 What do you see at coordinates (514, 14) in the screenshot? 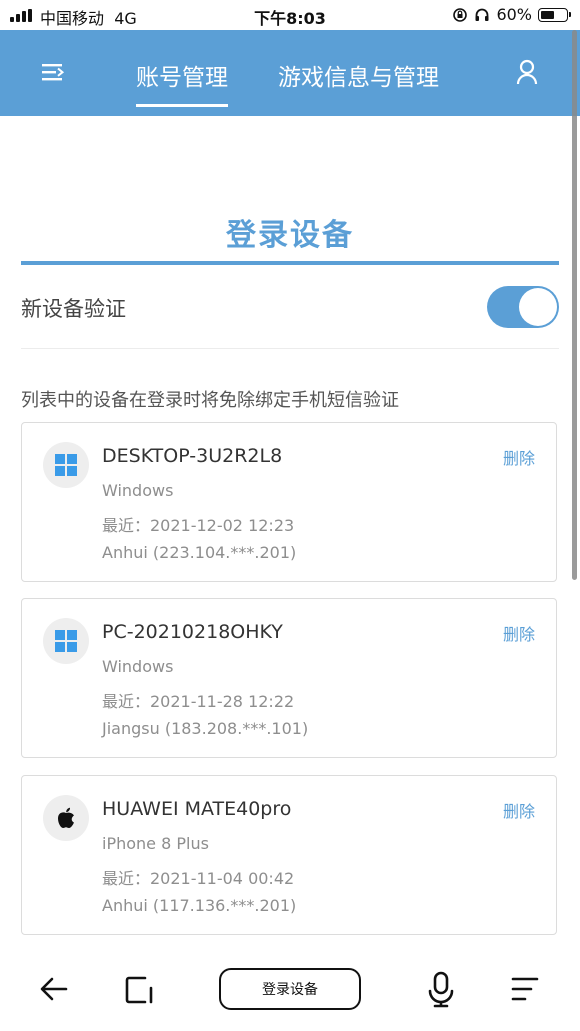
I see `battery-percent: 60%` at bounding box center [514, 14].